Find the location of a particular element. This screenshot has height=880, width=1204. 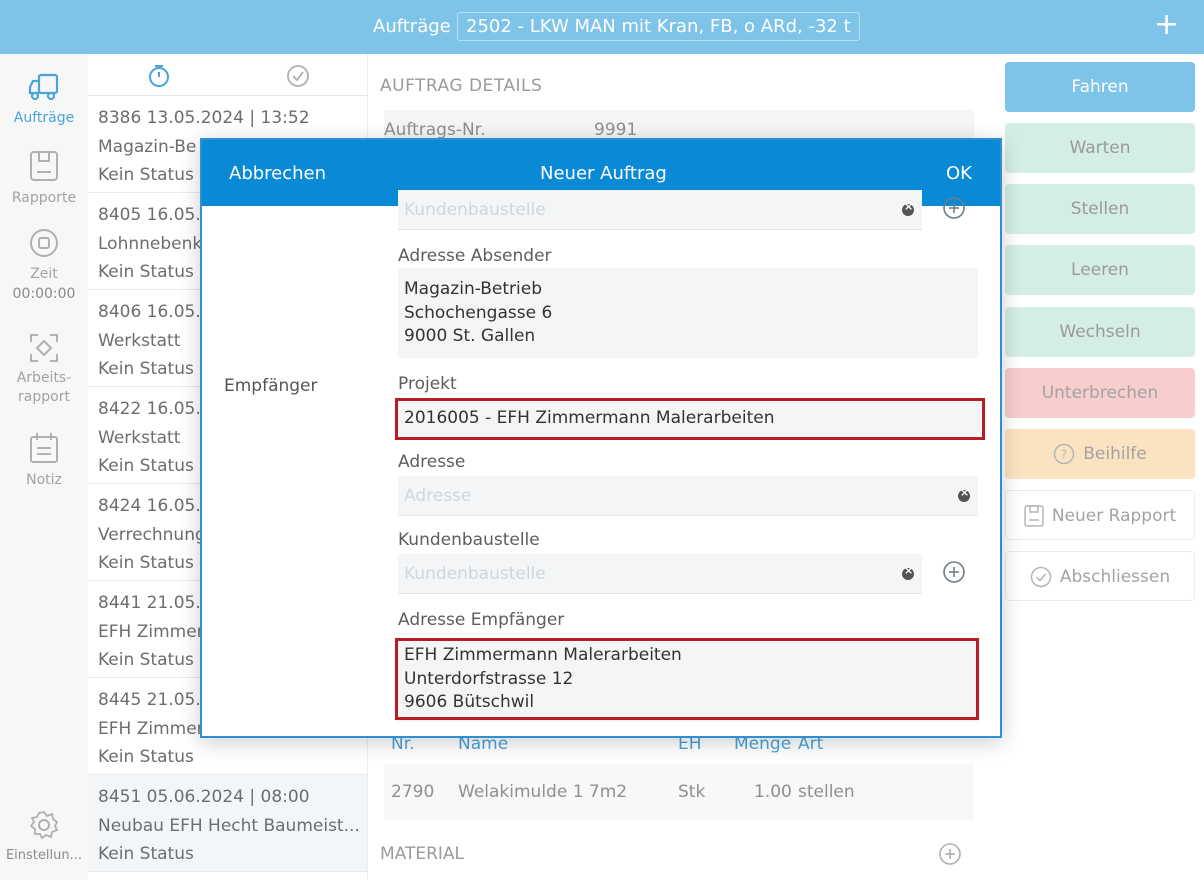

site-field: Kundenbaustelle is located at coordinates (660, 574).